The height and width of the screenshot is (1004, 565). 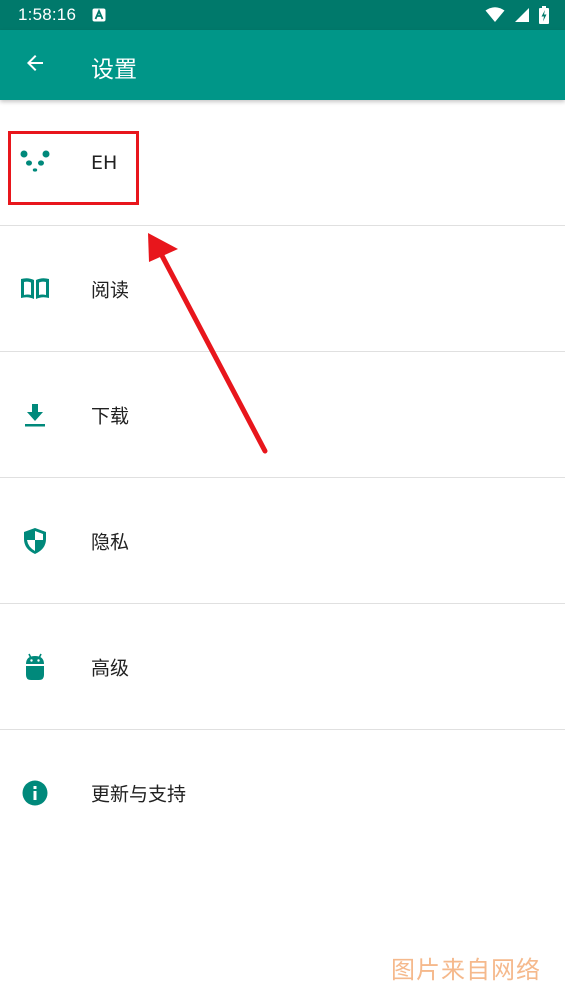 What do you see at coordinates (35, 163) in the screenshot?
I see `panda-icon` at bounding box center [35, 163].